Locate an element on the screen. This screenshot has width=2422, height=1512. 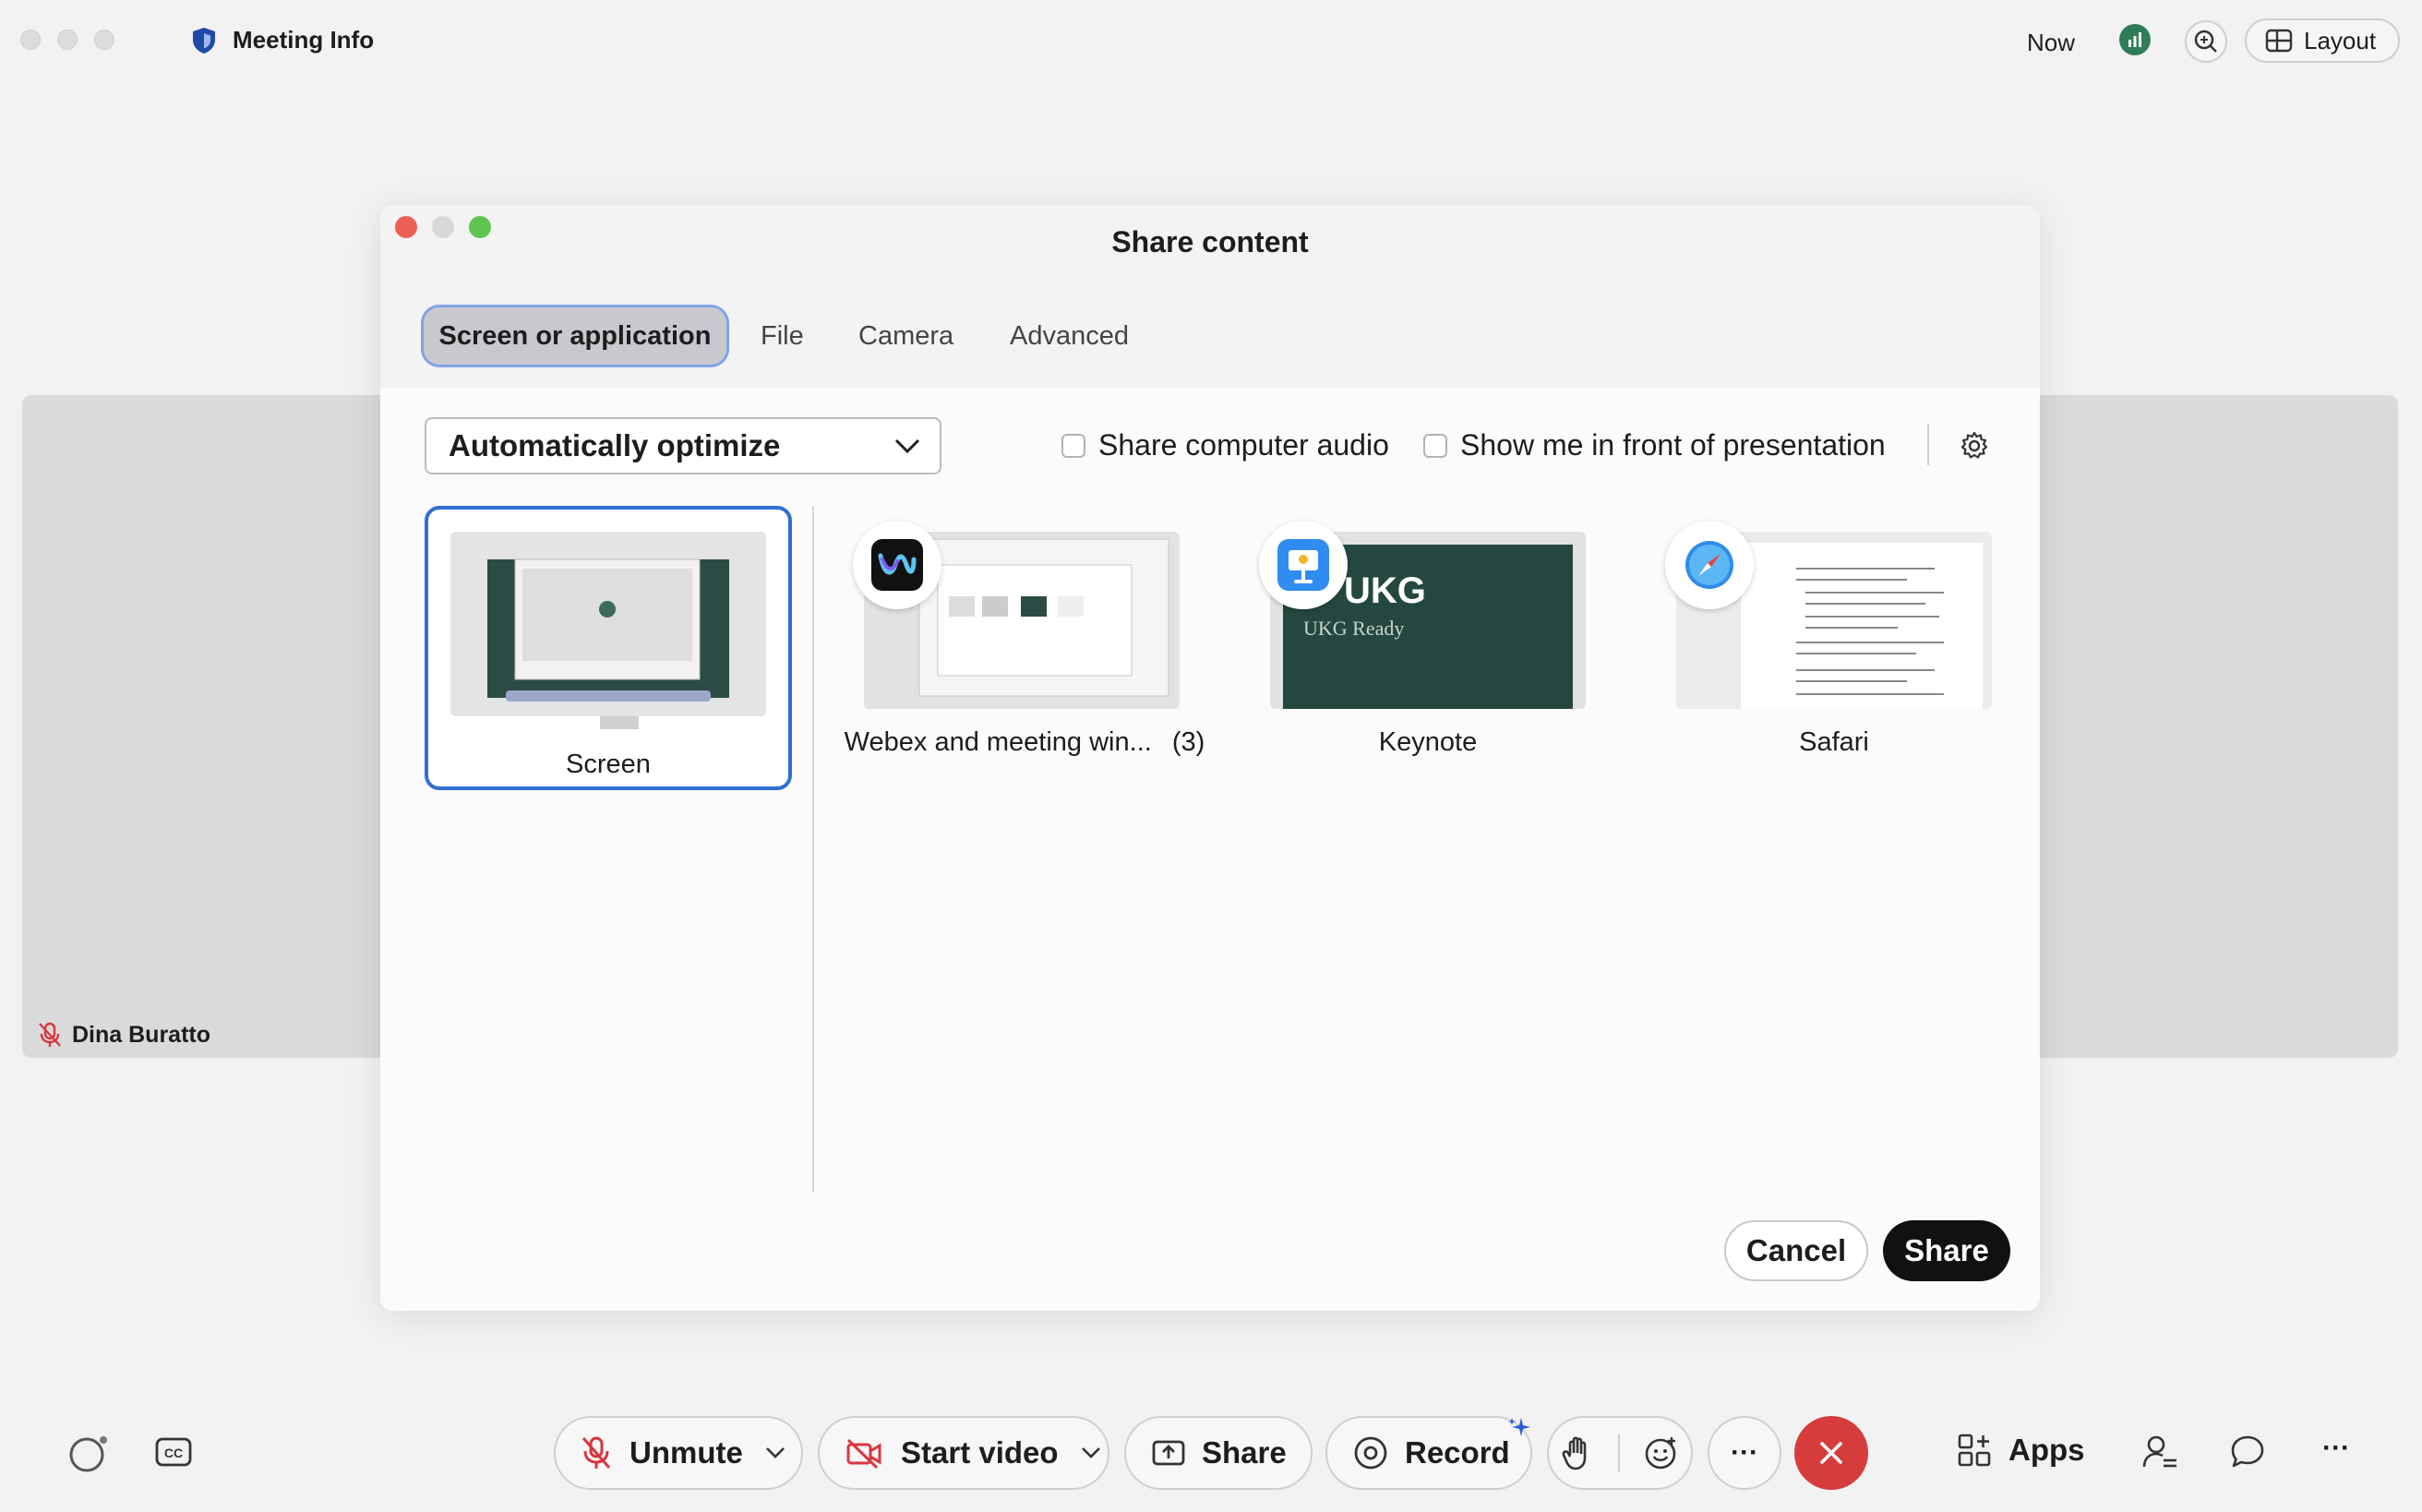
screen-preview-thumbnail is located at coordinates (608, 624).